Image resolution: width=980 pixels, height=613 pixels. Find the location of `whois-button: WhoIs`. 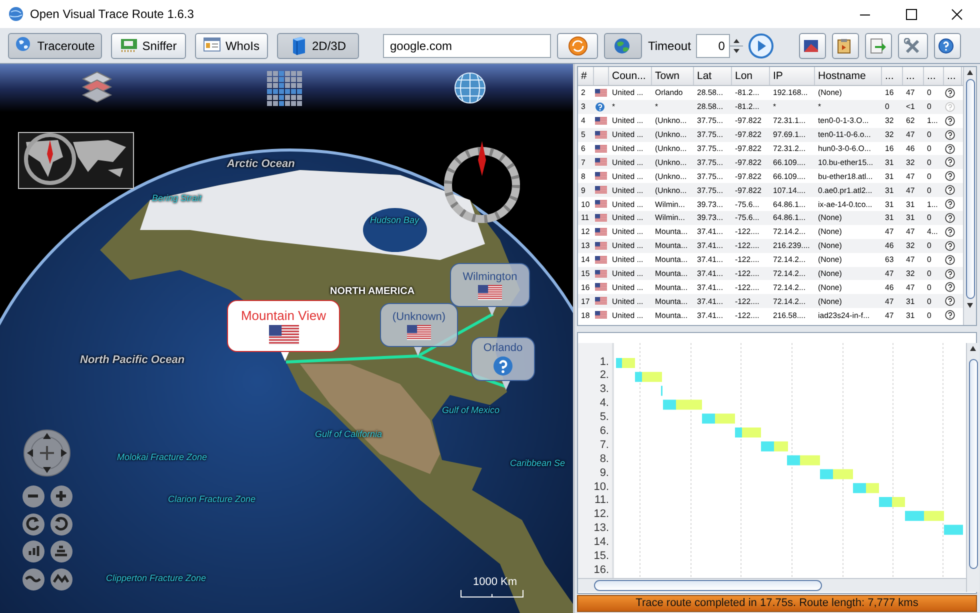

whois-button: WhoIs is located at coordinates (231, 45).